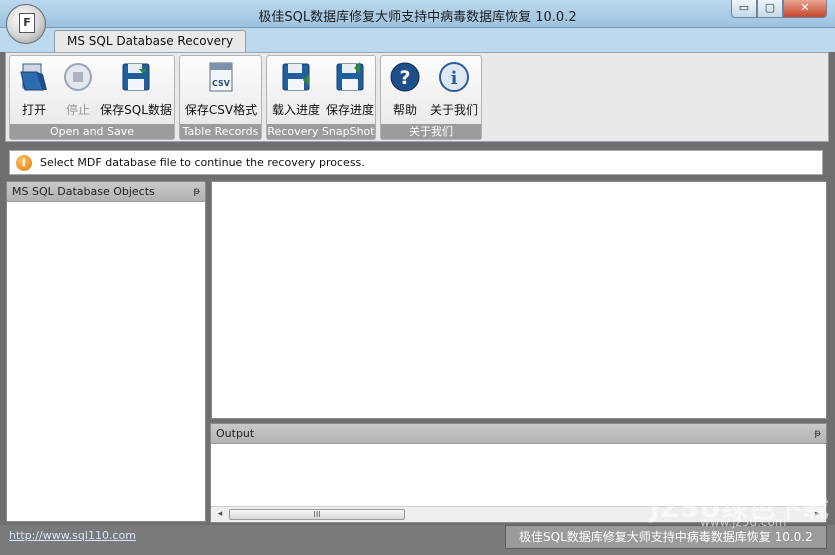 The image size is (835, 555). What do you see at coordinates (350, 76) in the screenshot?
I see `save-snapshot-icon` at bounding box center [350, 76].